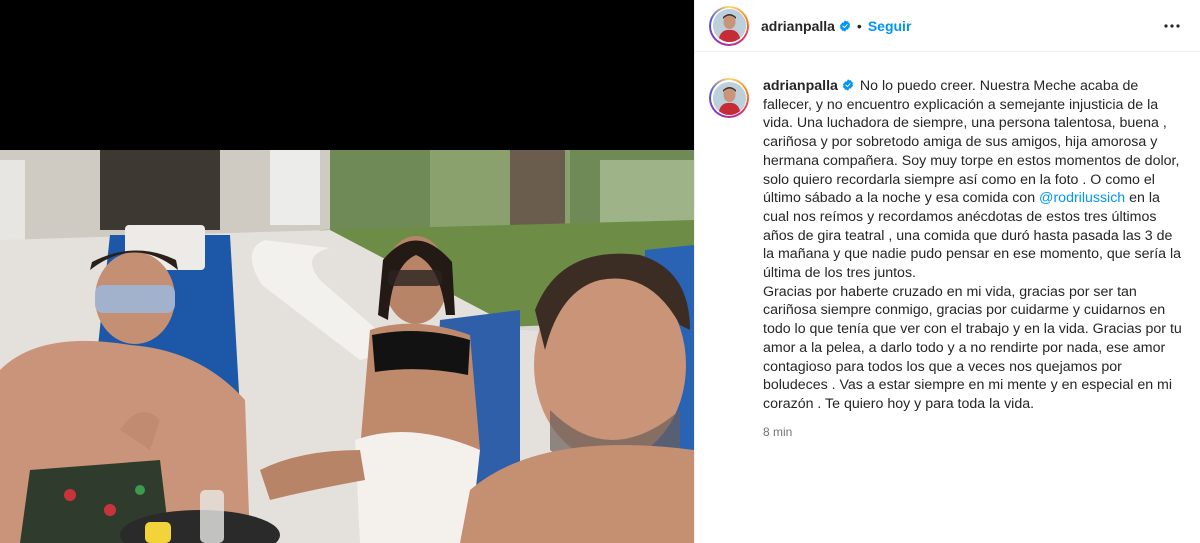 This screenshot has width=1200, height=543. I want to click on more-options-icon, so click(1172, 26).